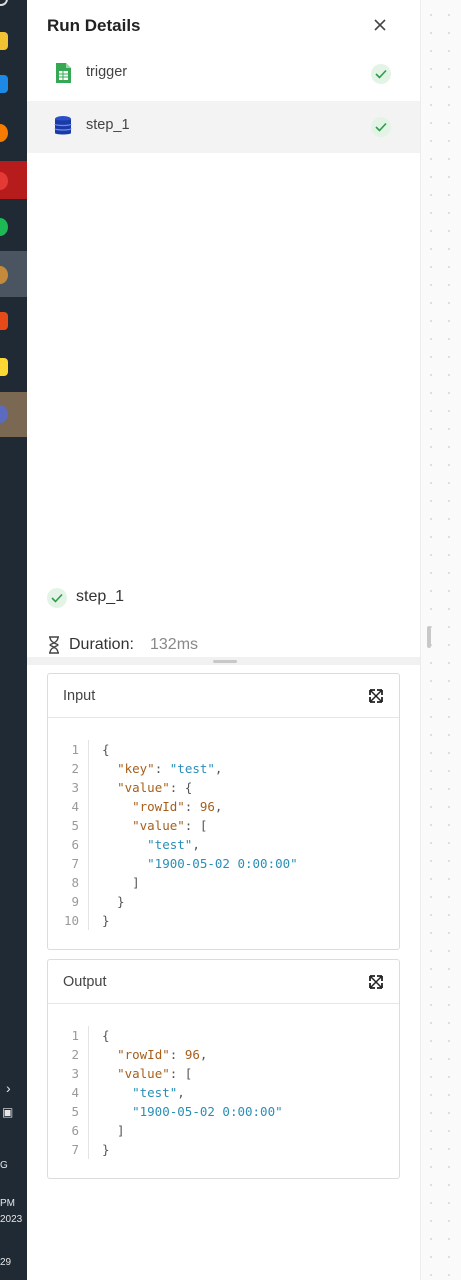 The image size is (461, 1280). I want to click on code-token: "key", so click(136, 768).